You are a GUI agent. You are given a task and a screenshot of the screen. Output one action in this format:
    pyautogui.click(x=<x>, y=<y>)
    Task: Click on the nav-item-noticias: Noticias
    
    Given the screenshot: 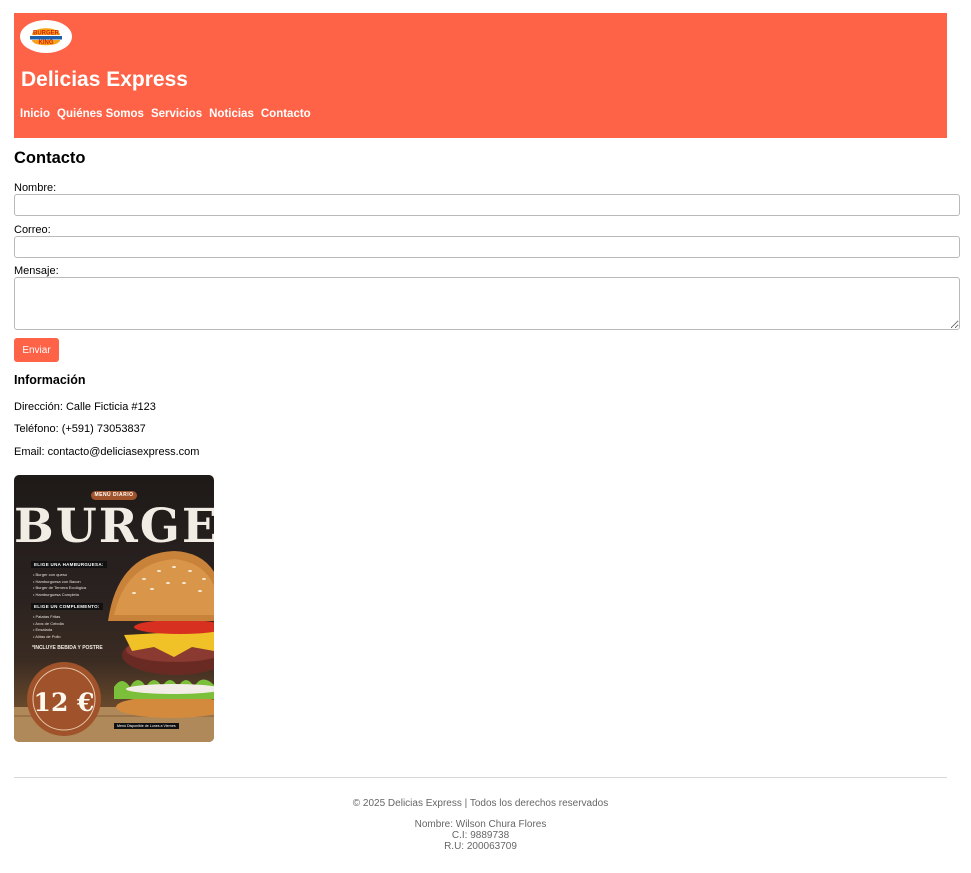 What is the action you would take?
    pyautogui.click(x=231, y=114)
    